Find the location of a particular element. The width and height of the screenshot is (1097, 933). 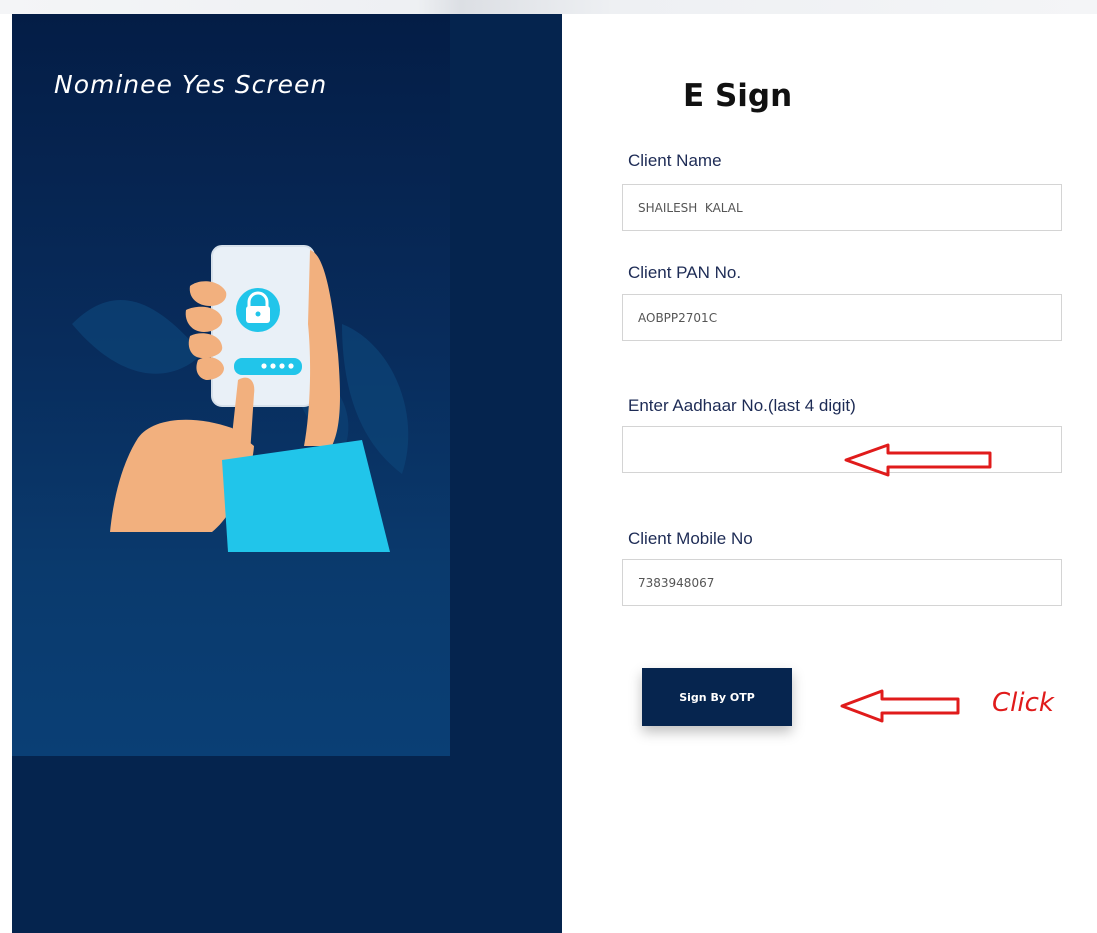

client-pan-input is located at coordinates (842, 317).